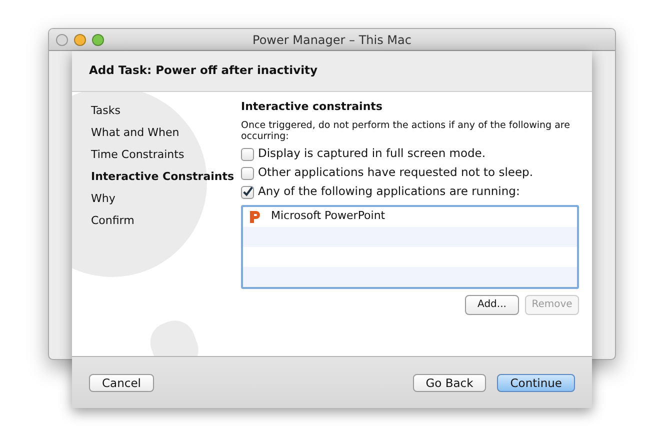  Describe the element at coordinates (112, 221) in the screenshot. I see `sidebar-step: Confirm` at that location.